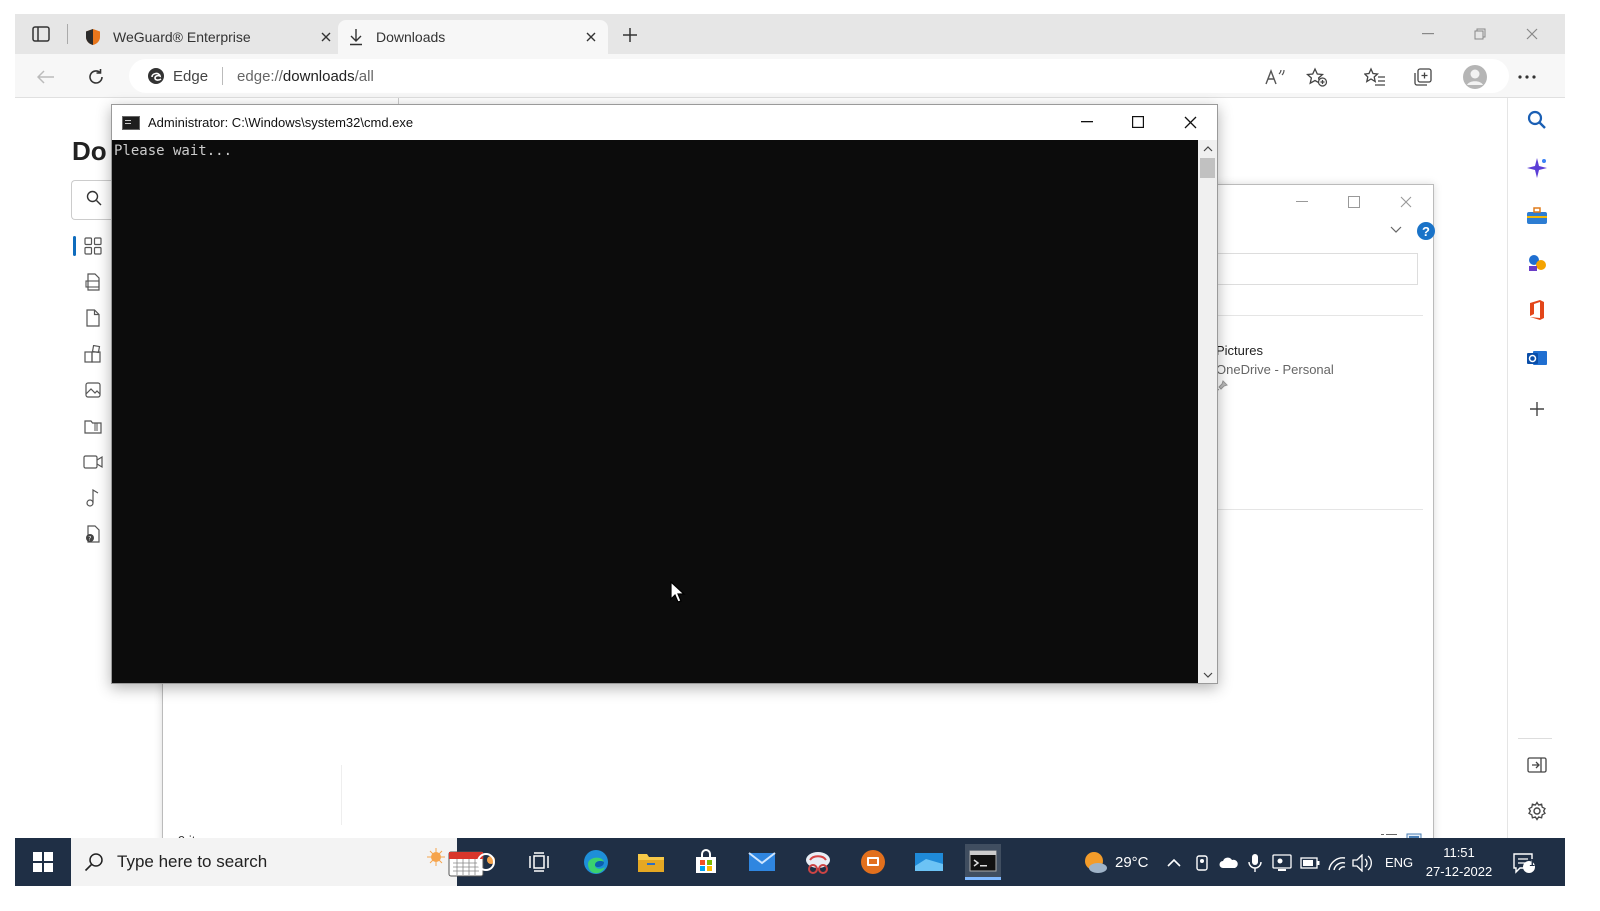 The height and width of the screenshot is (911, 1600). I want to click on explorer-minimize-icon, so click(1302, 202).